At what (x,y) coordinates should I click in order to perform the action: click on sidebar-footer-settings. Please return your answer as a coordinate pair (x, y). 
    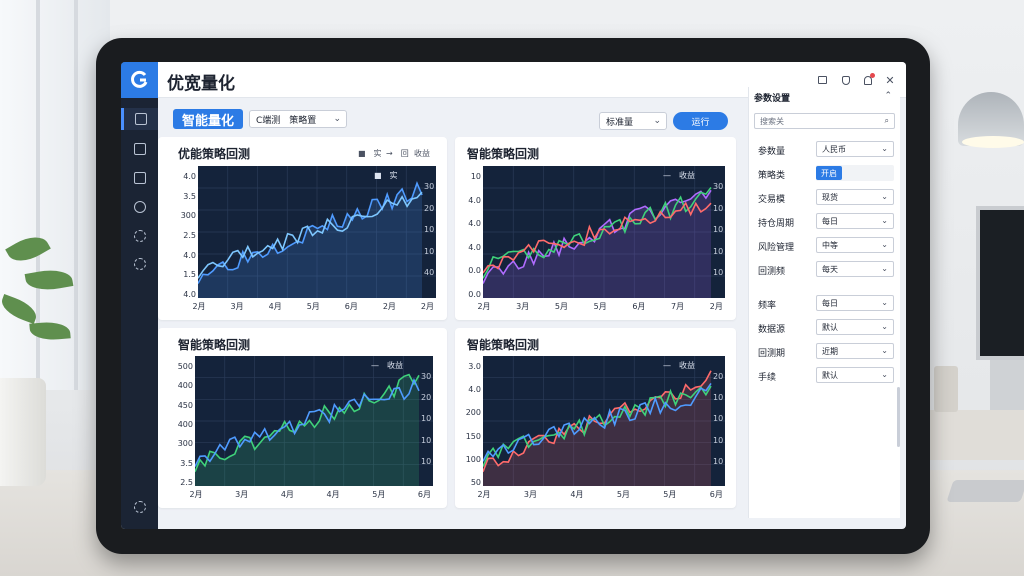
    Looking at the image, I should click on (139, 507).